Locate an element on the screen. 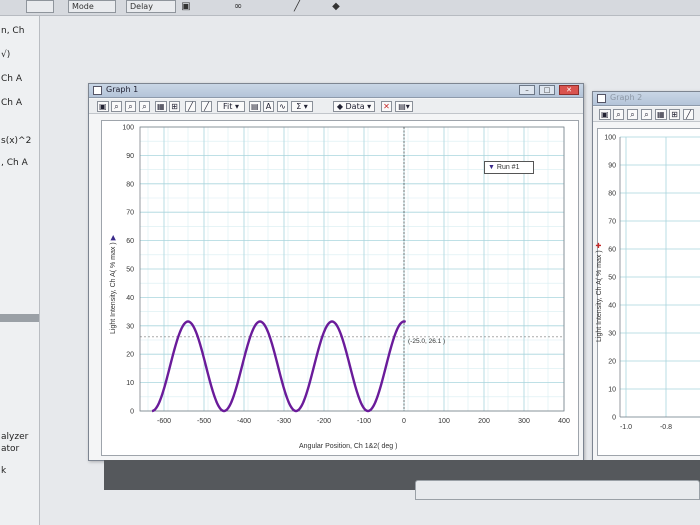 The width and height of the screenshot is (700, 525). fit-dropdown: Fit ▾ is located at coordinates (231, 106).